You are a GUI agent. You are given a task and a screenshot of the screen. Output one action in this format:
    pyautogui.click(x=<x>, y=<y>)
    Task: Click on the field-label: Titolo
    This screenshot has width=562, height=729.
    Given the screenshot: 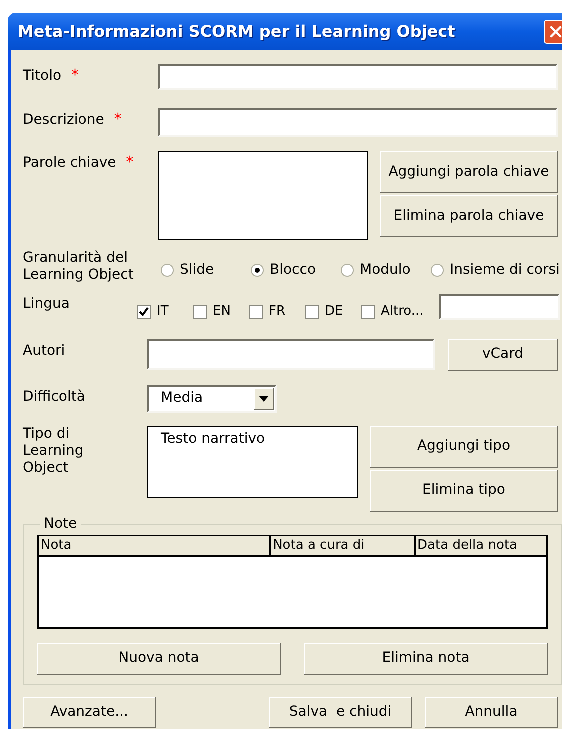 What is the action you would take?
    pyautogui.click(x=42, y=76)
    